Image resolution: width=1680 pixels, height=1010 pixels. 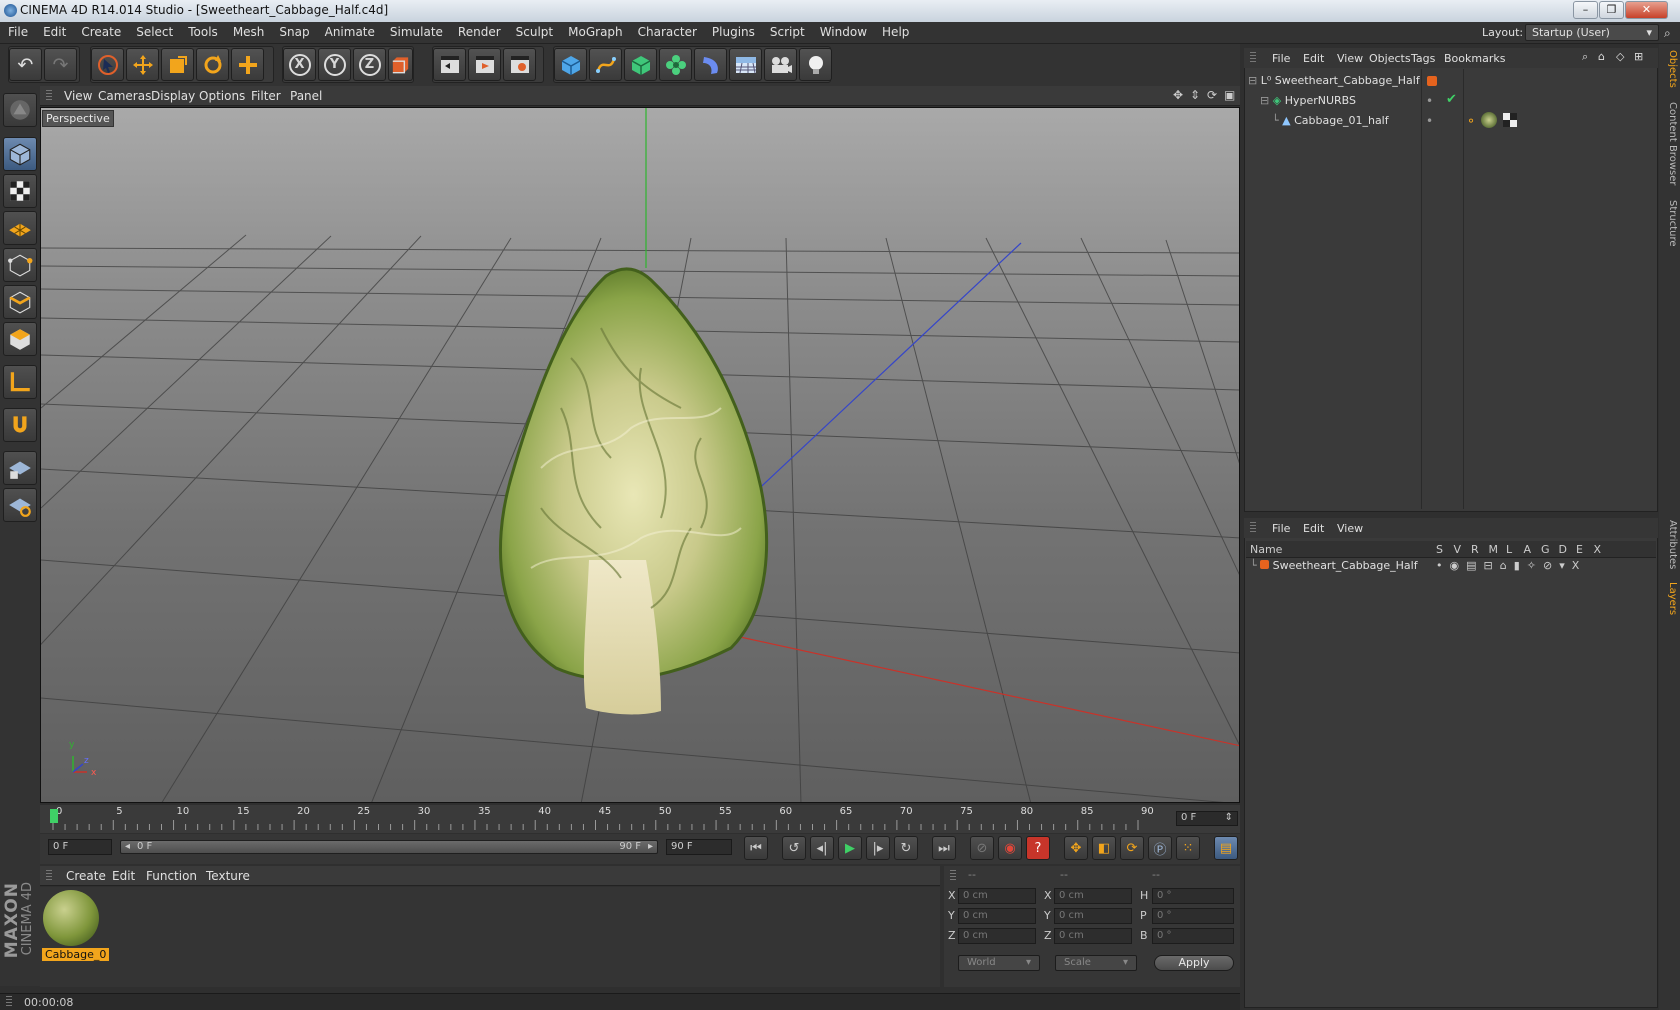 What do you see at coordinates (400, 64) in the screenshot?
I see `coordinate-system-button` at bounding box center [400, 64].